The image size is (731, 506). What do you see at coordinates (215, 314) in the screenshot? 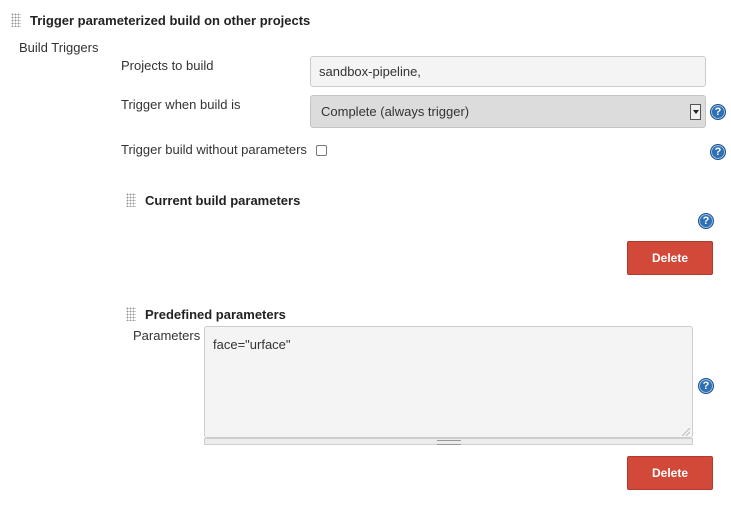
I see `predefined-parameters-title: Predefined parameters` at bounding box center [215, 314].